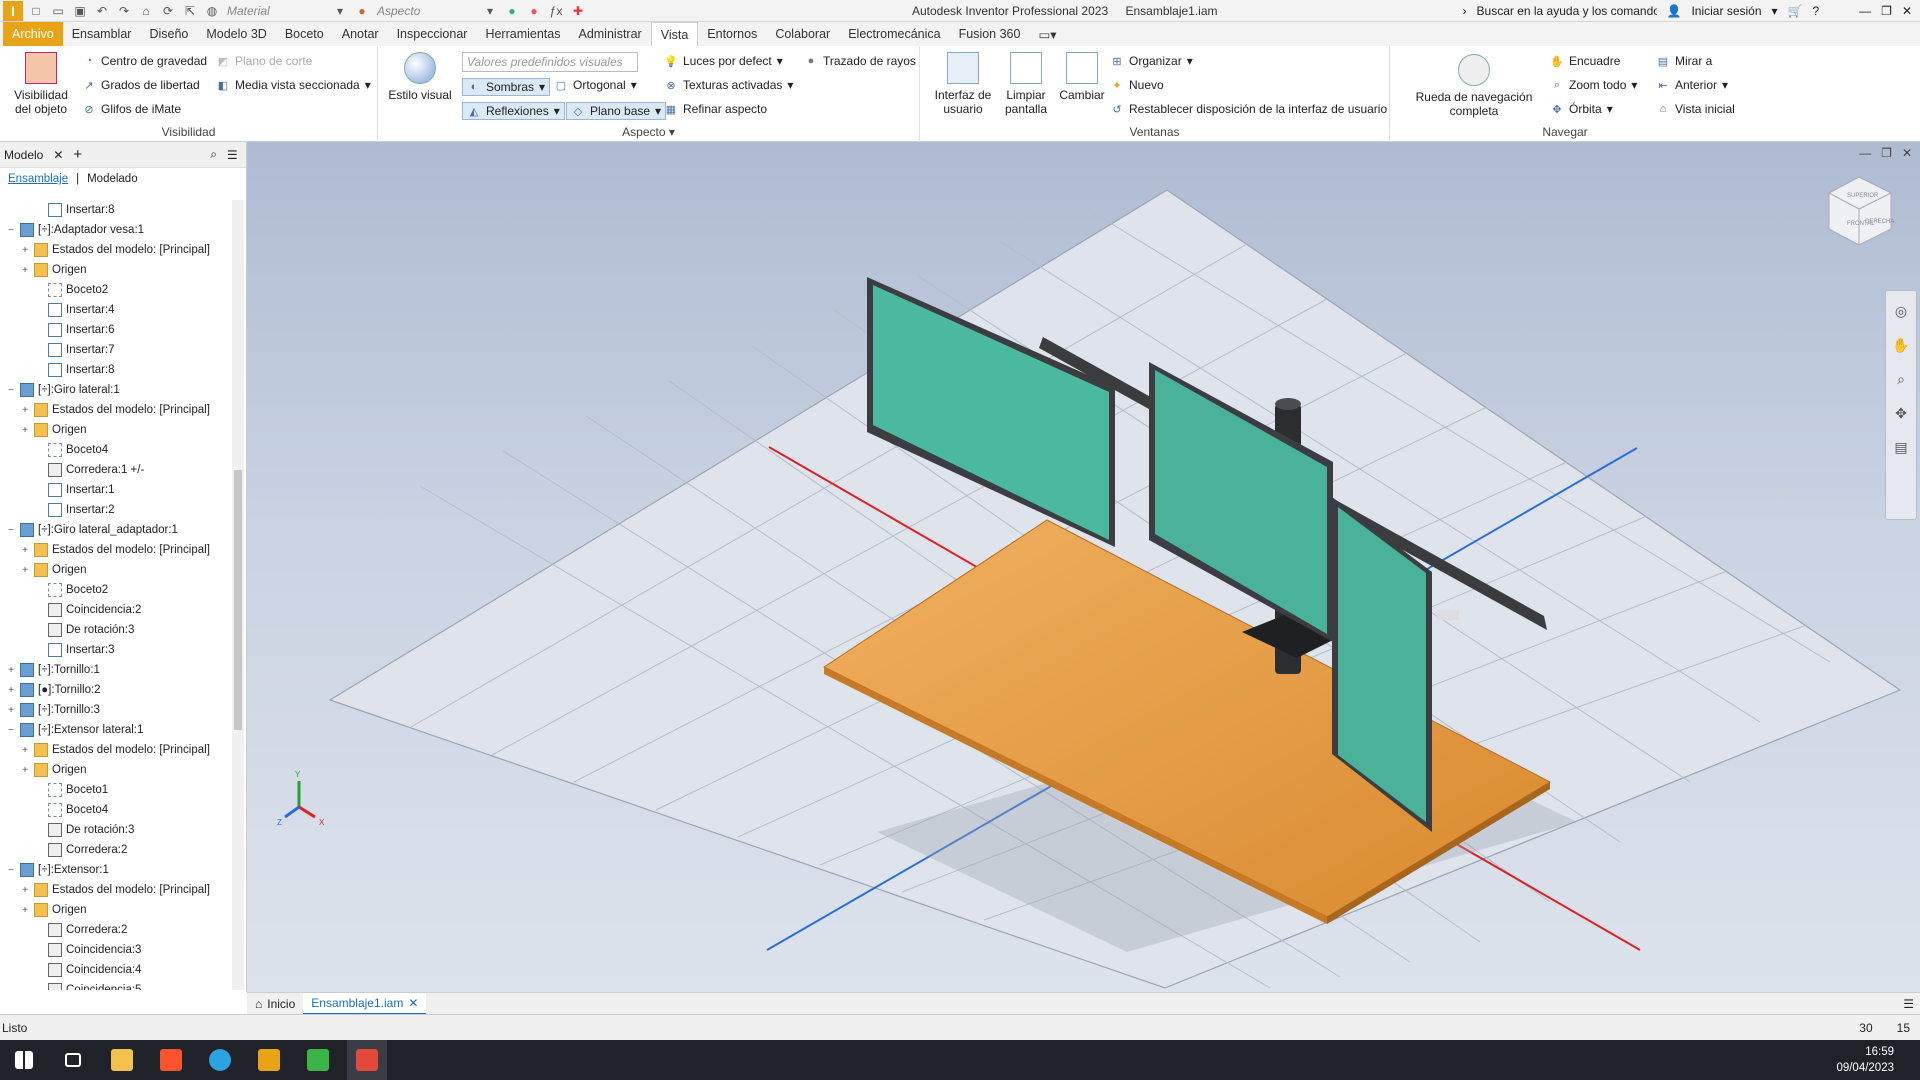 Image resolution: width=1920 pixels, height=1080 pixels. What do you see at coordinates (57, 310) in the screenshot?
I see `tree-node: Insertar:4` at bounding box center [57, 310].